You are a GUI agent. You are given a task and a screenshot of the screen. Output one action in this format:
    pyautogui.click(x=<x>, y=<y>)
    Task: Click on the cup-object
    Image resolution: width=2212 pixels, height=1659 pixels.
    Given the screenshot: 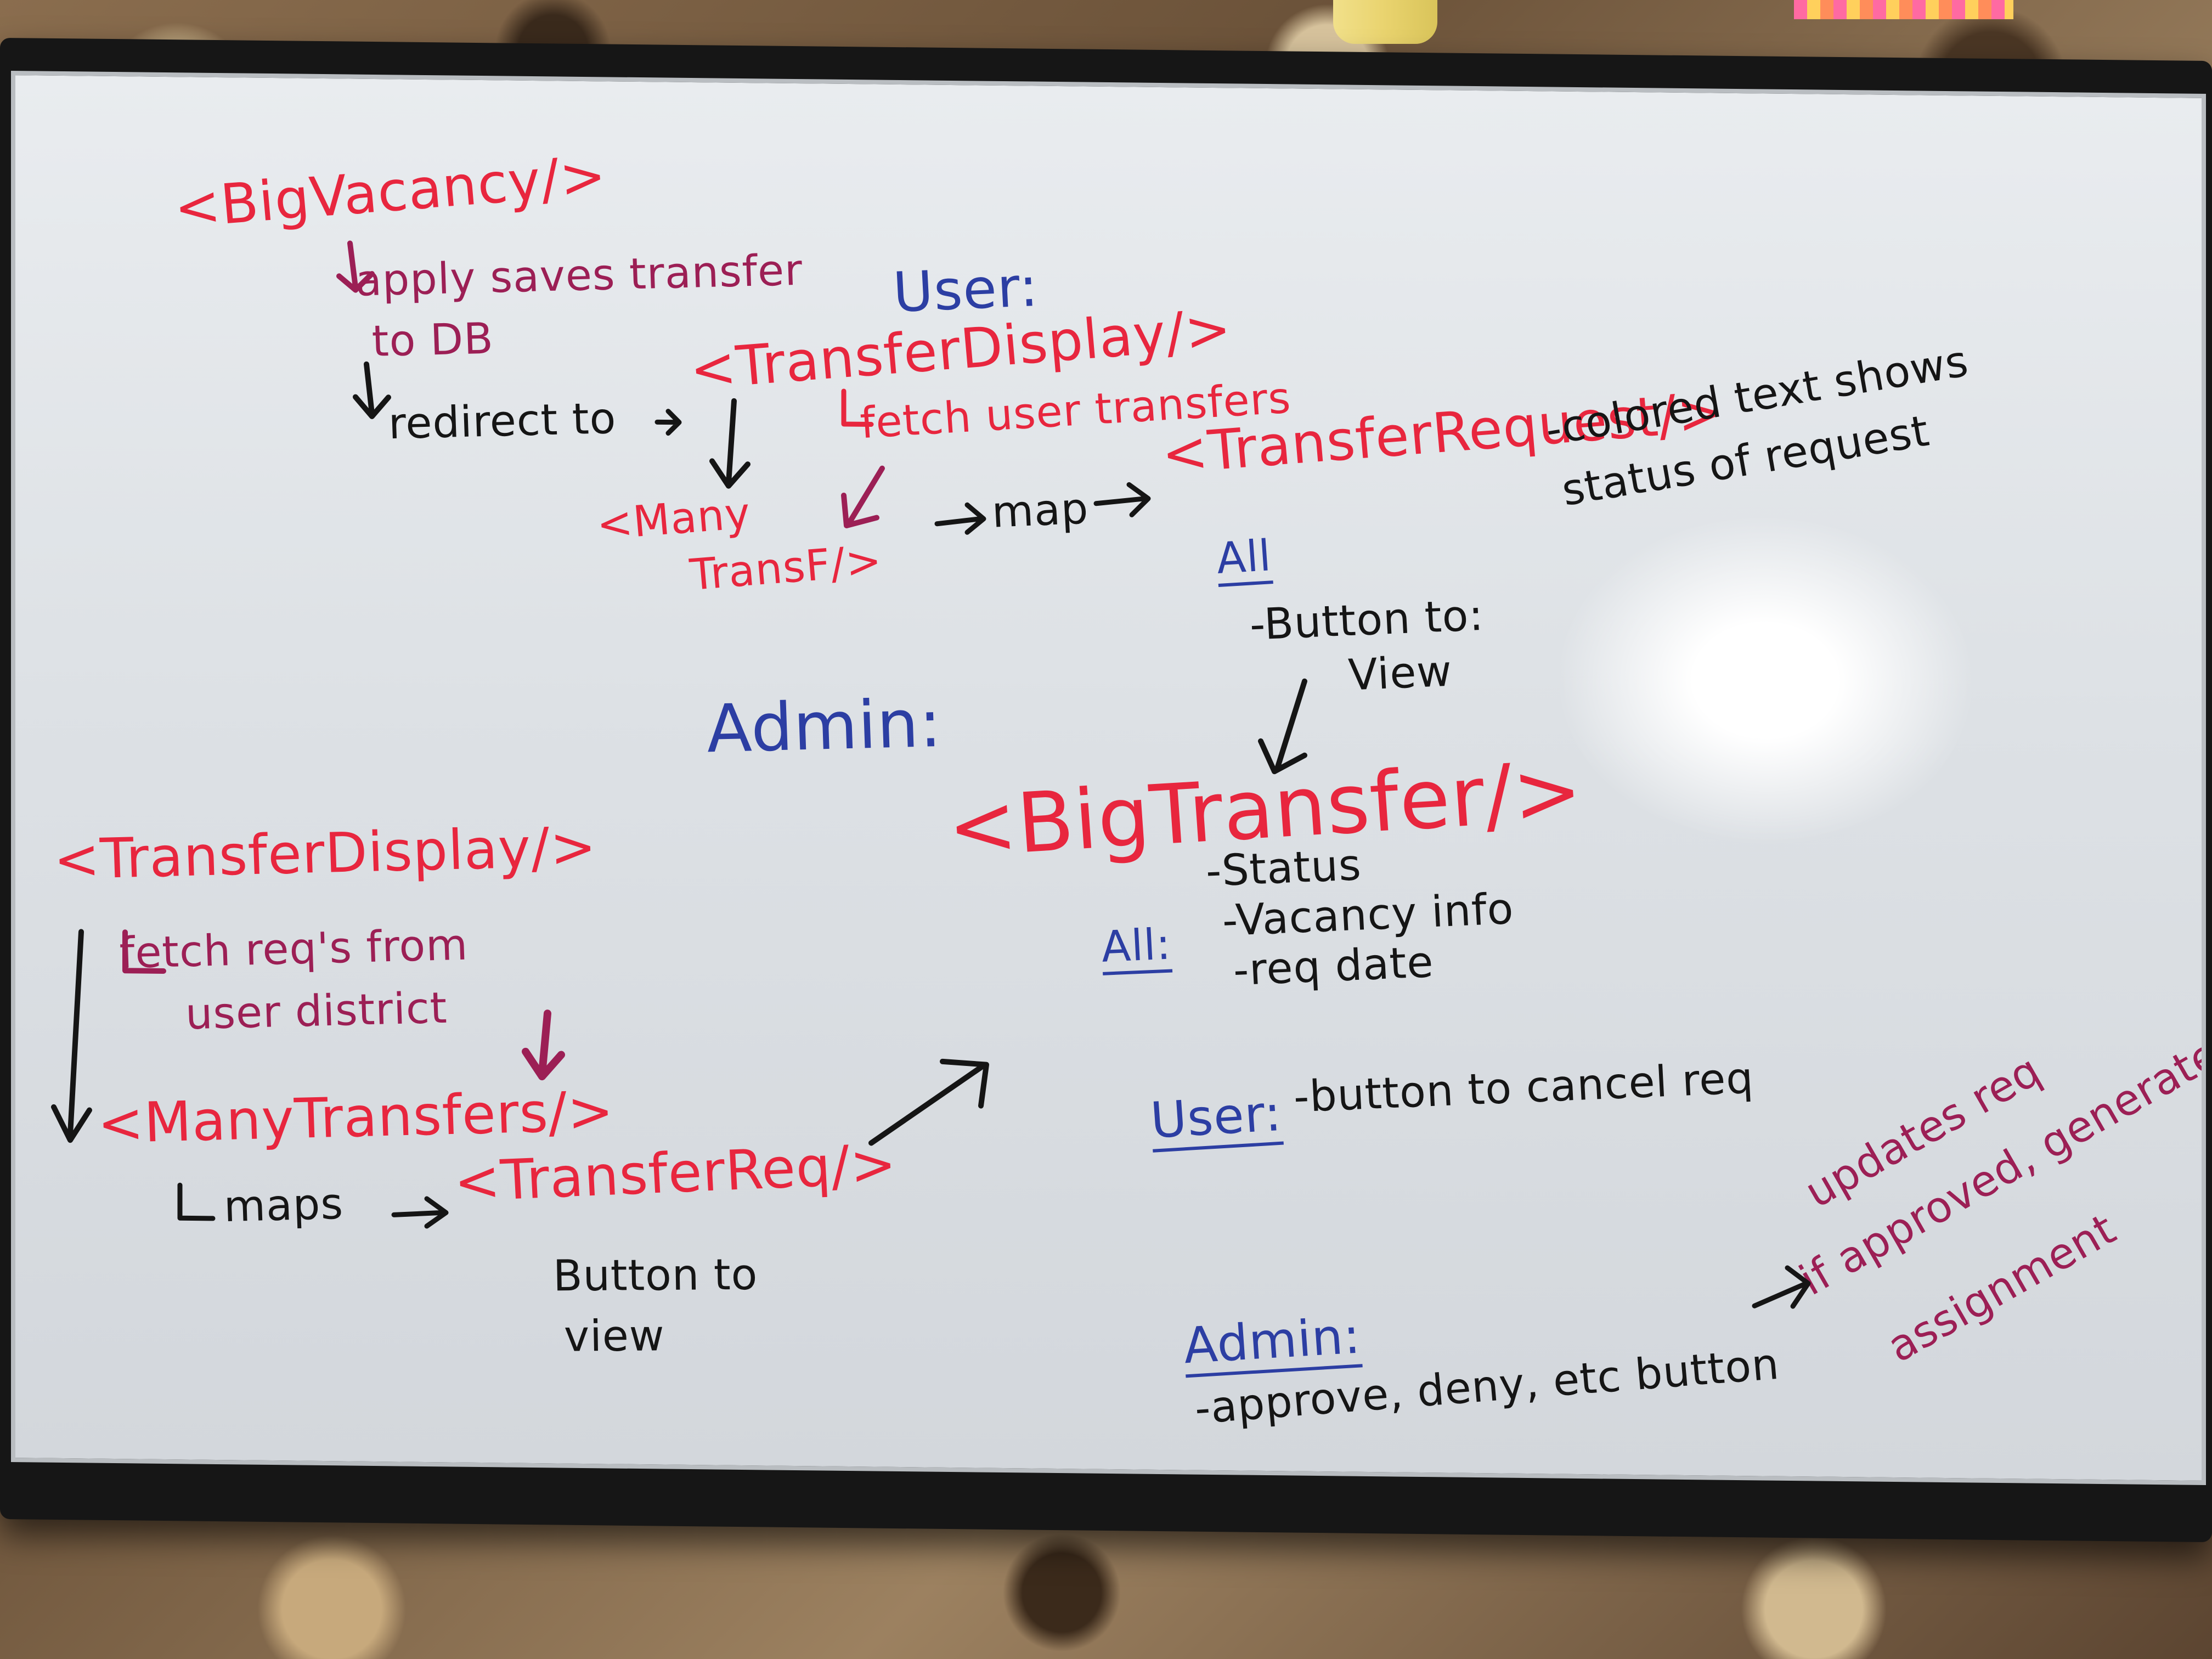 What is the action you would take?
    pyautogui.click(x=1385, y=22)
    